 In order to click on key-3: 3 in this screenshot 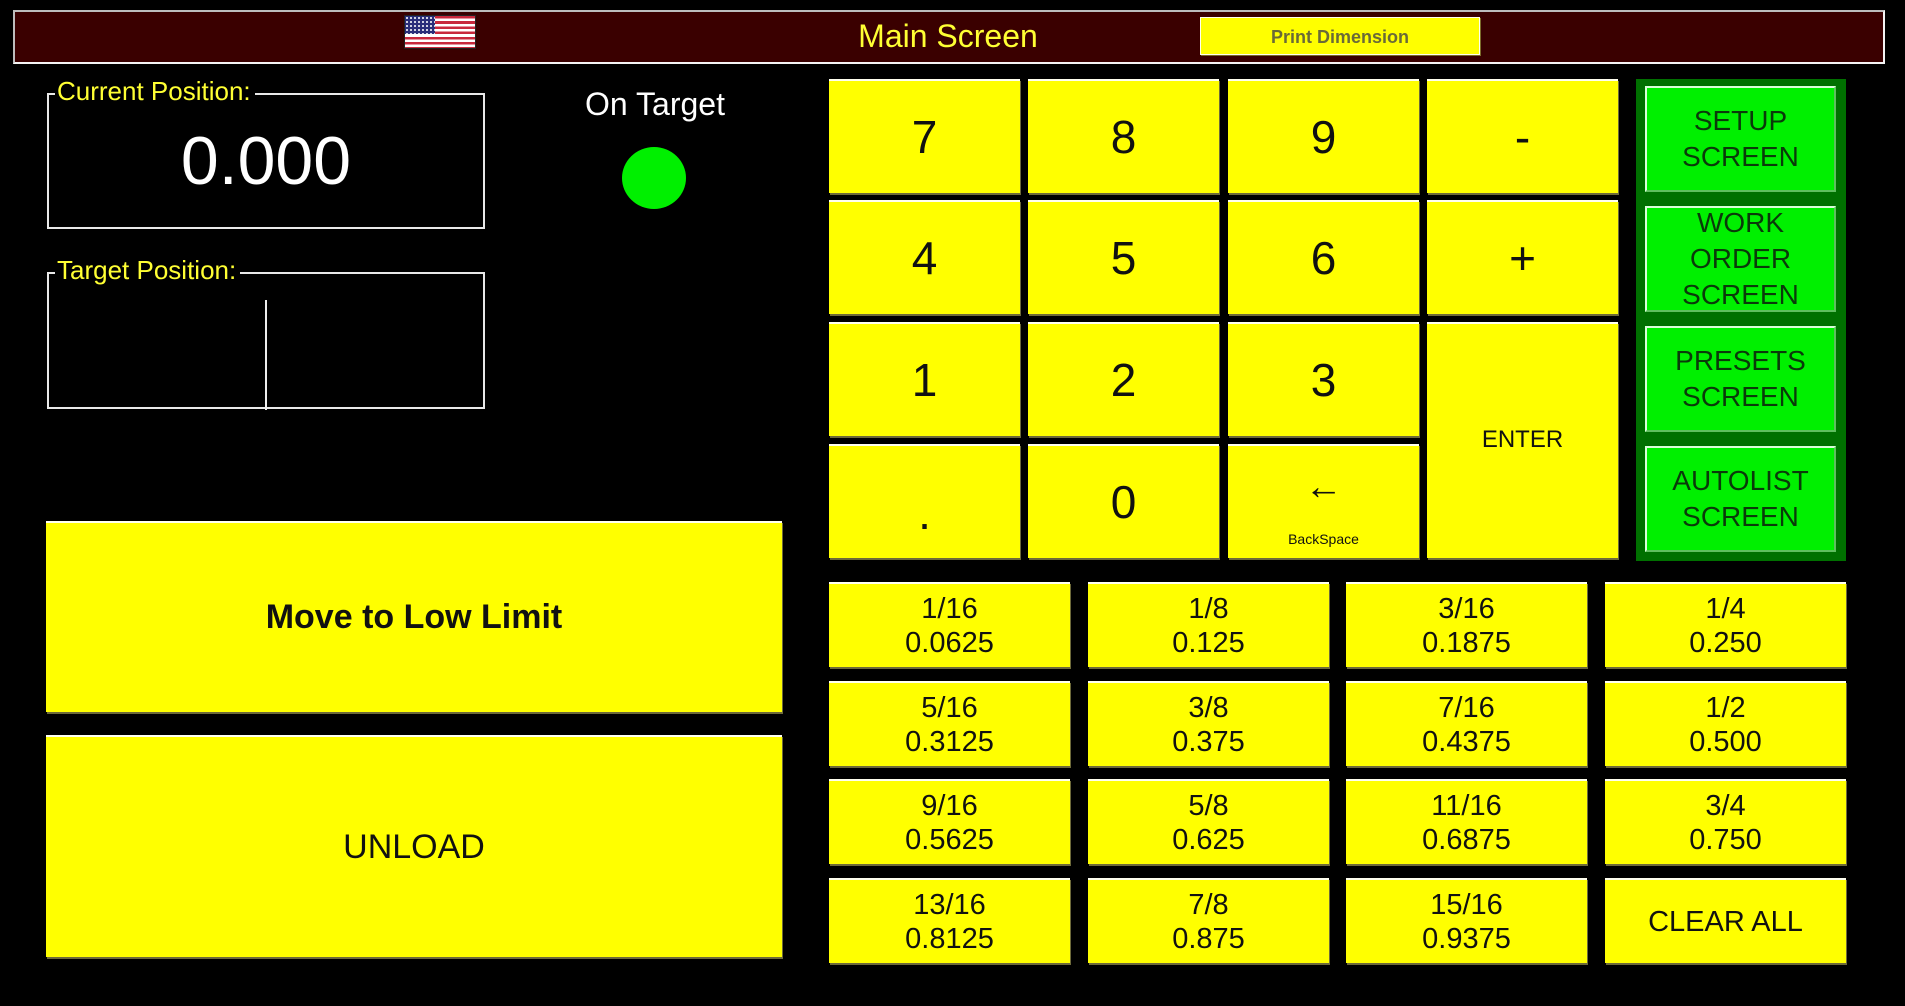, I will do `click(1323, 379)`.